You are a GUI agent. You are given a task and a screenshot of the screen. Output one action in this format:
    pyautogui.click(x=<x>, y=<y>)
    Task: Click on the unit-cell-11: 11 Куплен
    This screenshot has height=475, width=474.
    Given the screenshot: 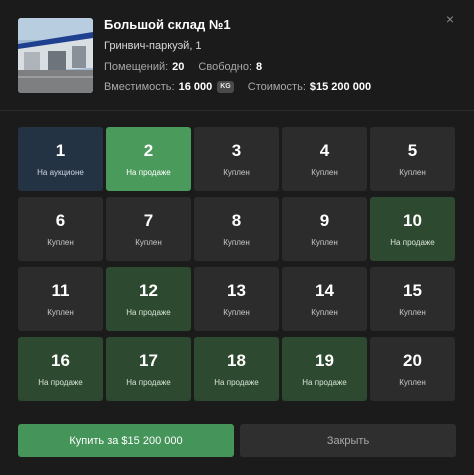 What is the action you would take?
    pyautogui.click(x=60, y=299)
    